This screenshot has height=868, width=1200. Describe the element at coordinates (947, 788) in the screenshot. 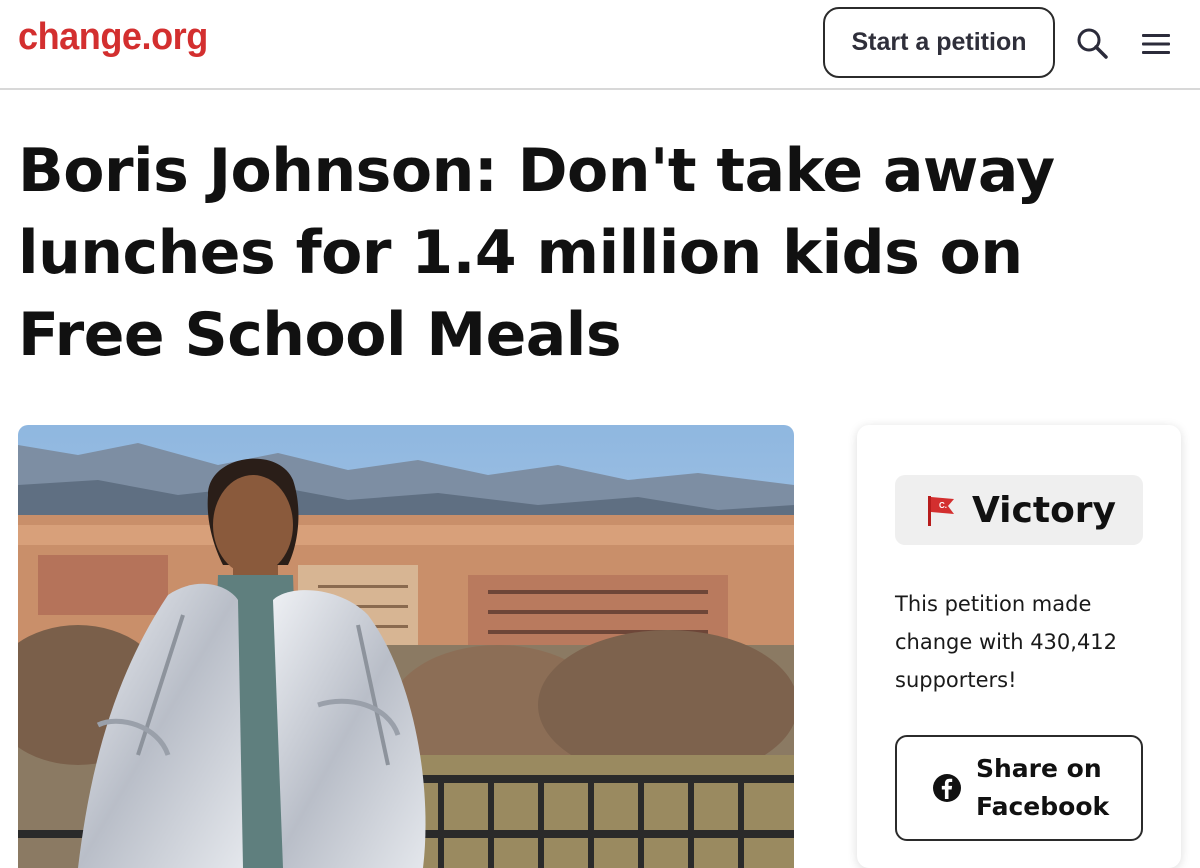

I see `facebook-icon` at that location.